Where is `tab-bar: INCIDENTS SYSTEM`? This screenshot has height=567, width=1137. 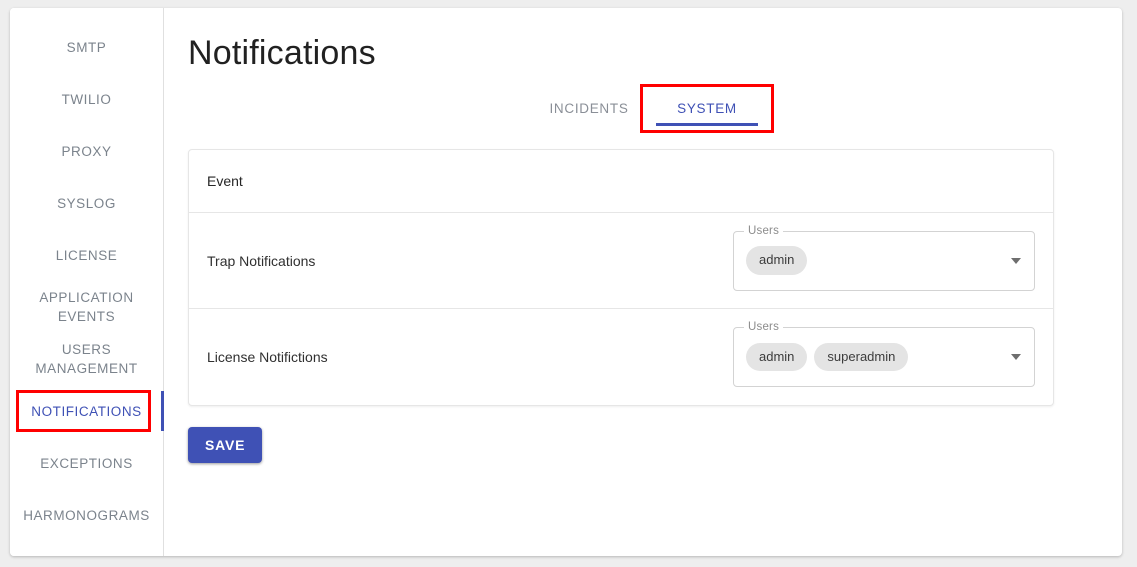
tab-bar: INCIDENTS SYSTEM is located at coordinates (643, 108).